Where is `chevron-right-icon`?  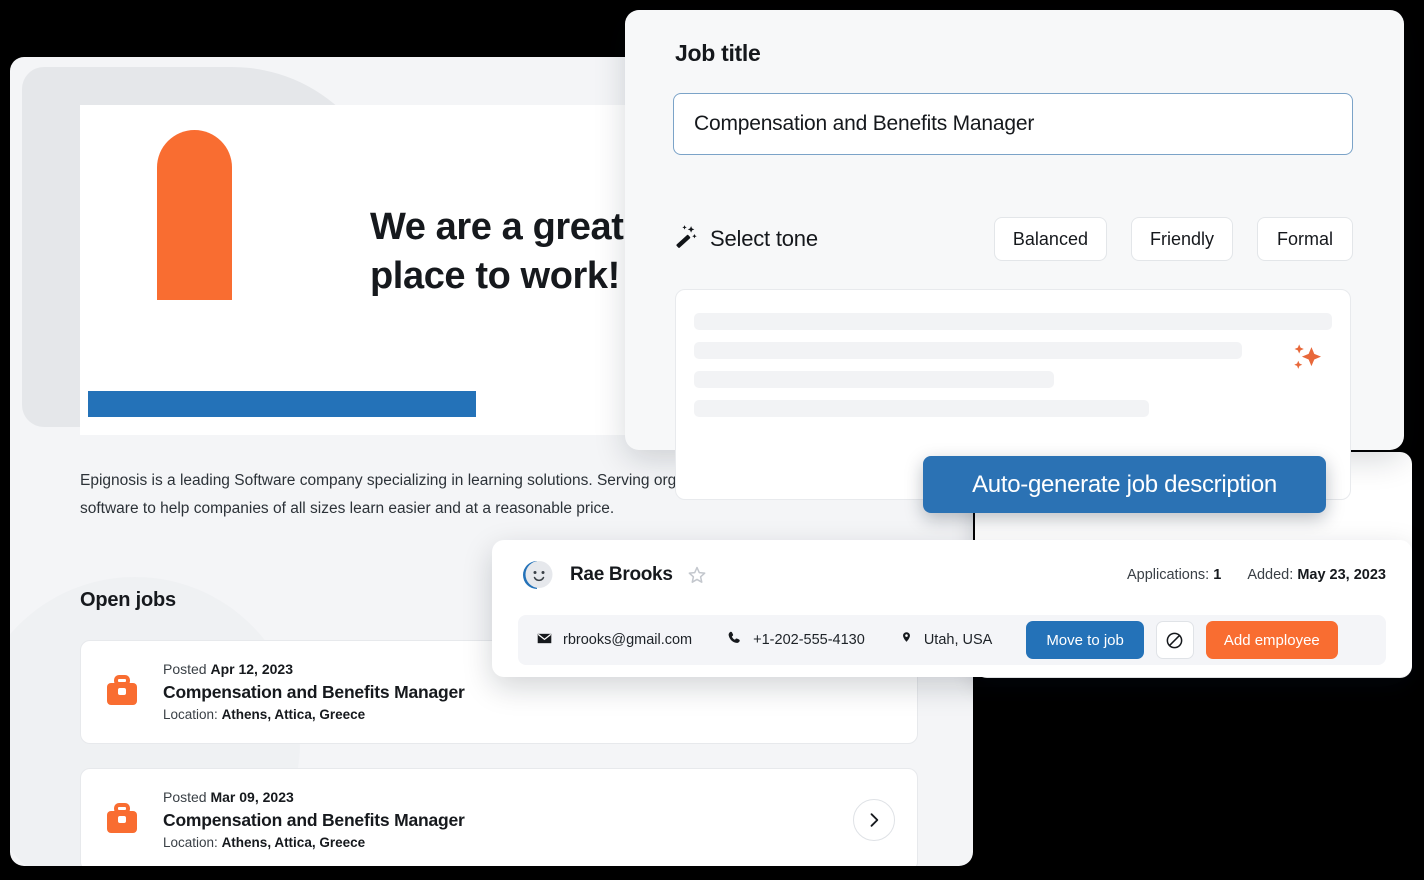 chevron-right-icon is located at coordinates (874, 820).